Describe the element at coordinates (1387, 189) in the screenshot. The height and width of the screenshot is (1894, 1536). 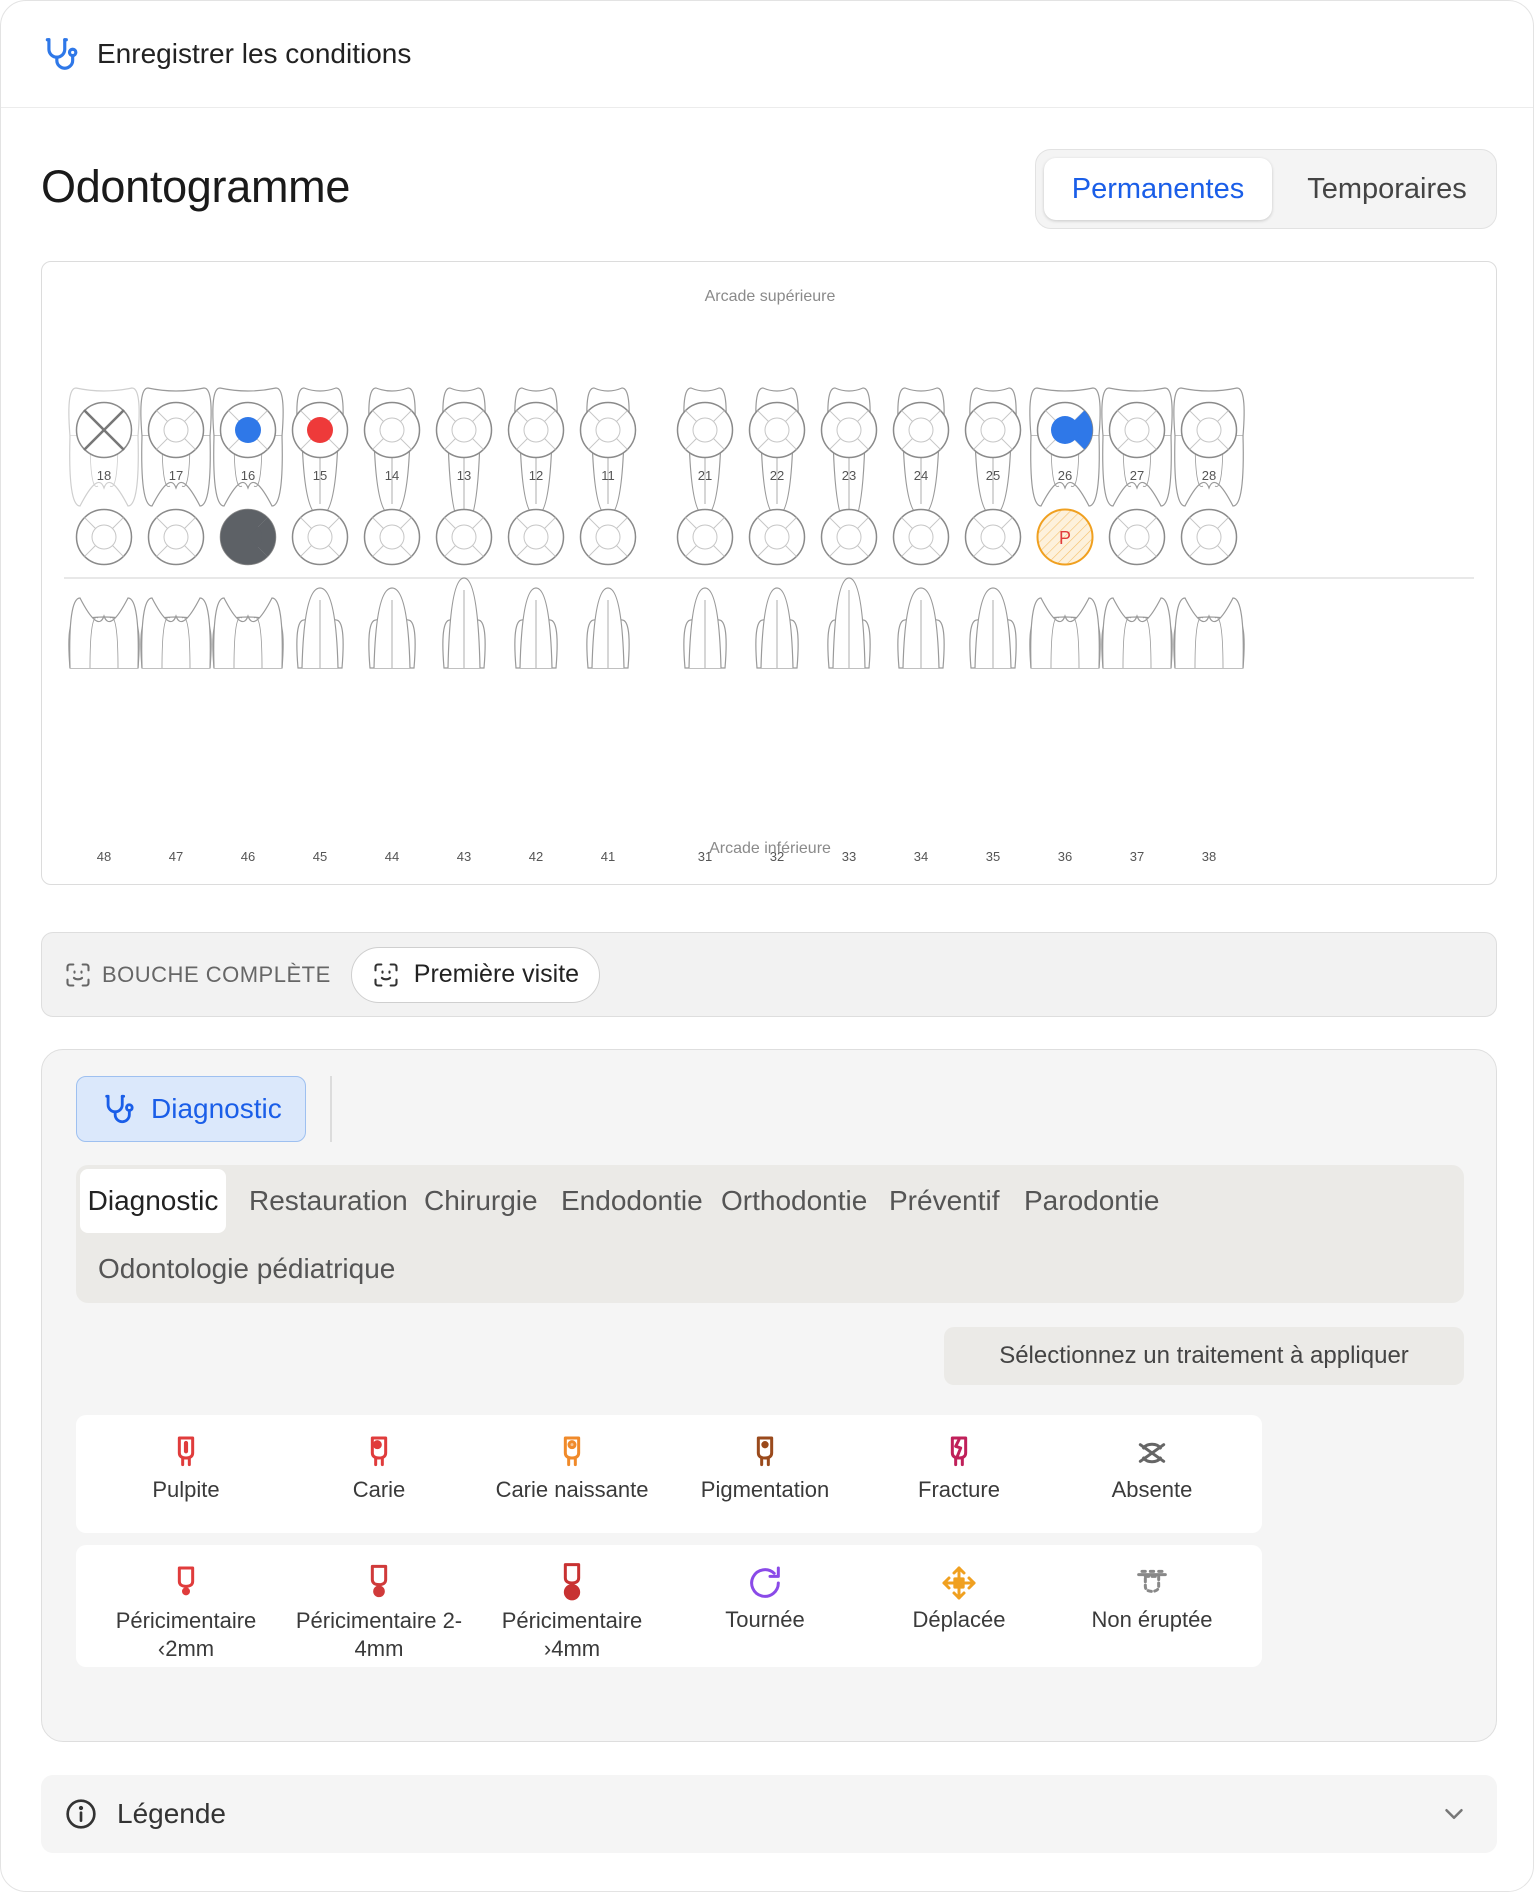
I see `dentition-temporary-button: Temporaires` at that location.